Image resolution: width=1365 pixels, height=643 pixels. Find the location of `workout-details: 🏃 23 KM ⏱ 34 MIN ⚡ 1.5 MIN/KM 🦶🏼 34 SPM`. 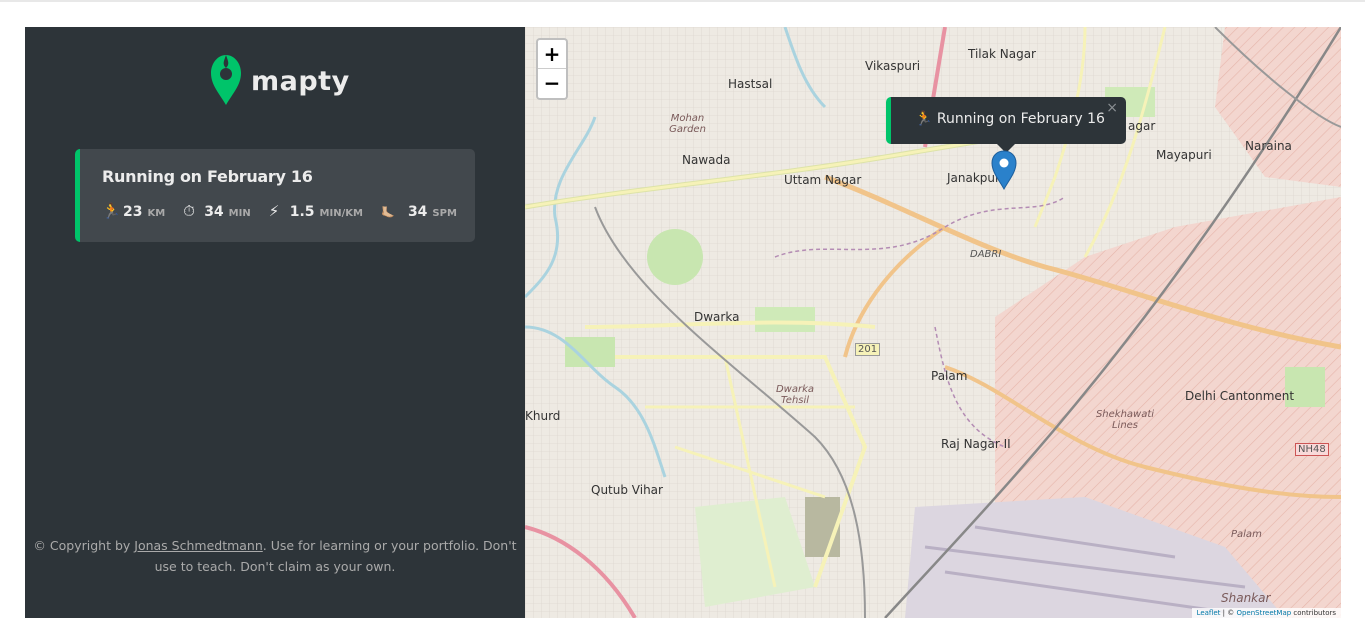

workout-details: 🏃 23 KM ⏱ 34 MIN ⚡ 1.5 MIN/KM 🦶🏼 34 SPM is located at coordinates (288, 211).